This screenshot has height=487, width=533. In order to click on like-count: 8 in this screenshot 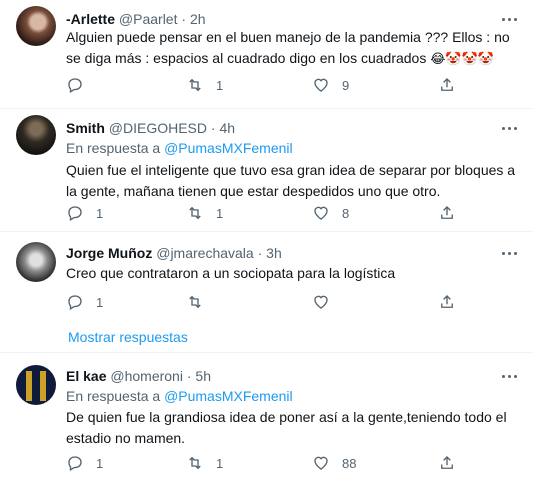, I will do `click(346, 213)`.